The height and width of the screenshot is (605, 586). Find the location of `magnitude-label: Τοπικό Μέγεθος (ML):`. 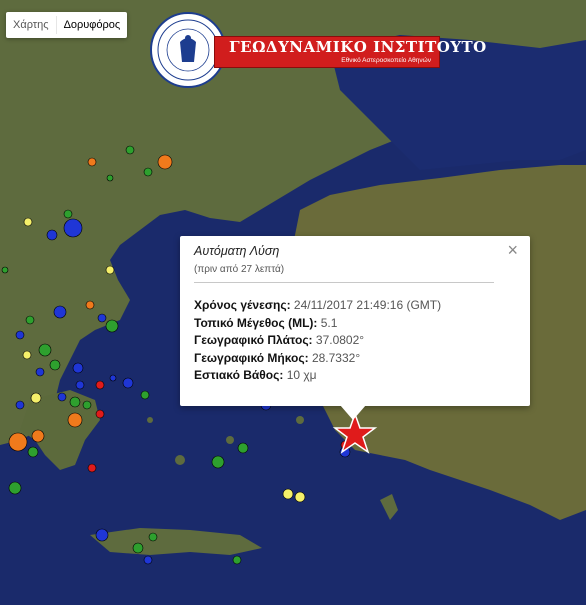

magnitude-label: Τοπικό Μέγεθος (ML): is located at coordinates (256, 322).